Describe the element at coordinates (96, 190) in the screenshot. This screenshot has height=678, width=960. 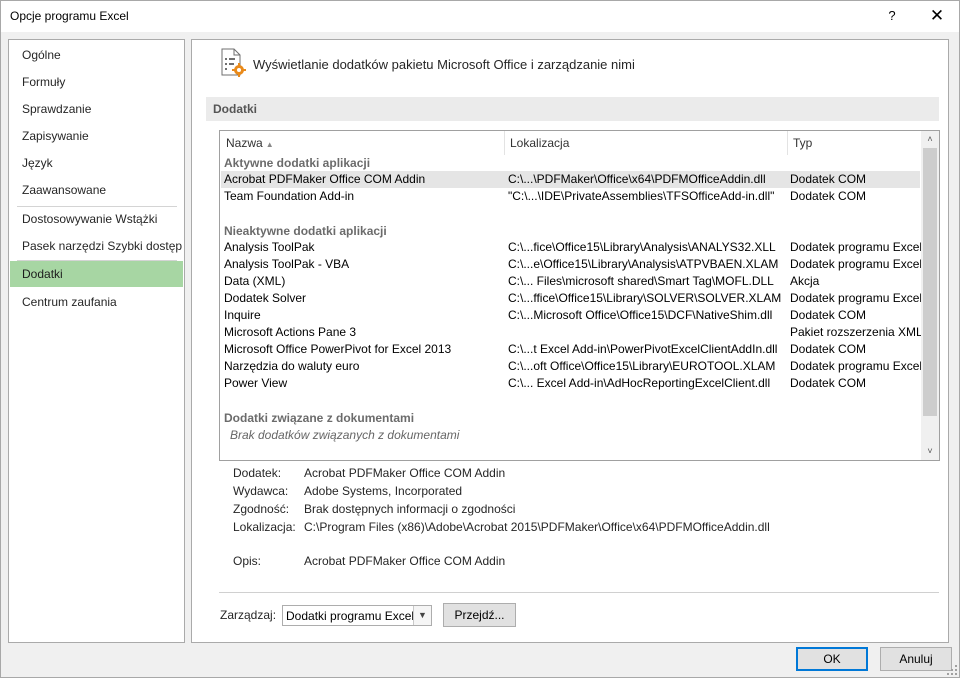
I see `sidebar-item-advanced: Zaawansowane` at that location.